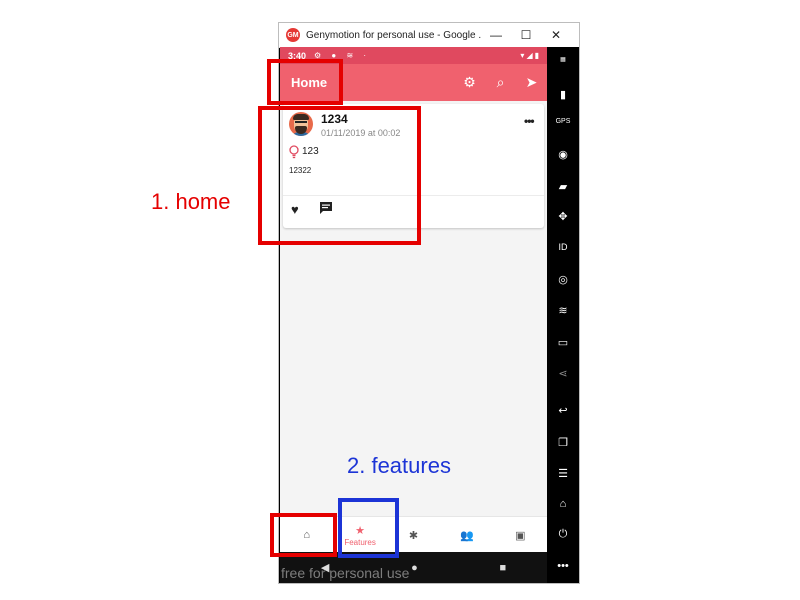 Image resolution: width=800 pixels, height=600 pixels. What do you see at coordinates (413, 535) in the screenshot?
I see `palm-tree-icon: ✱` at bounding box center [413, 535].